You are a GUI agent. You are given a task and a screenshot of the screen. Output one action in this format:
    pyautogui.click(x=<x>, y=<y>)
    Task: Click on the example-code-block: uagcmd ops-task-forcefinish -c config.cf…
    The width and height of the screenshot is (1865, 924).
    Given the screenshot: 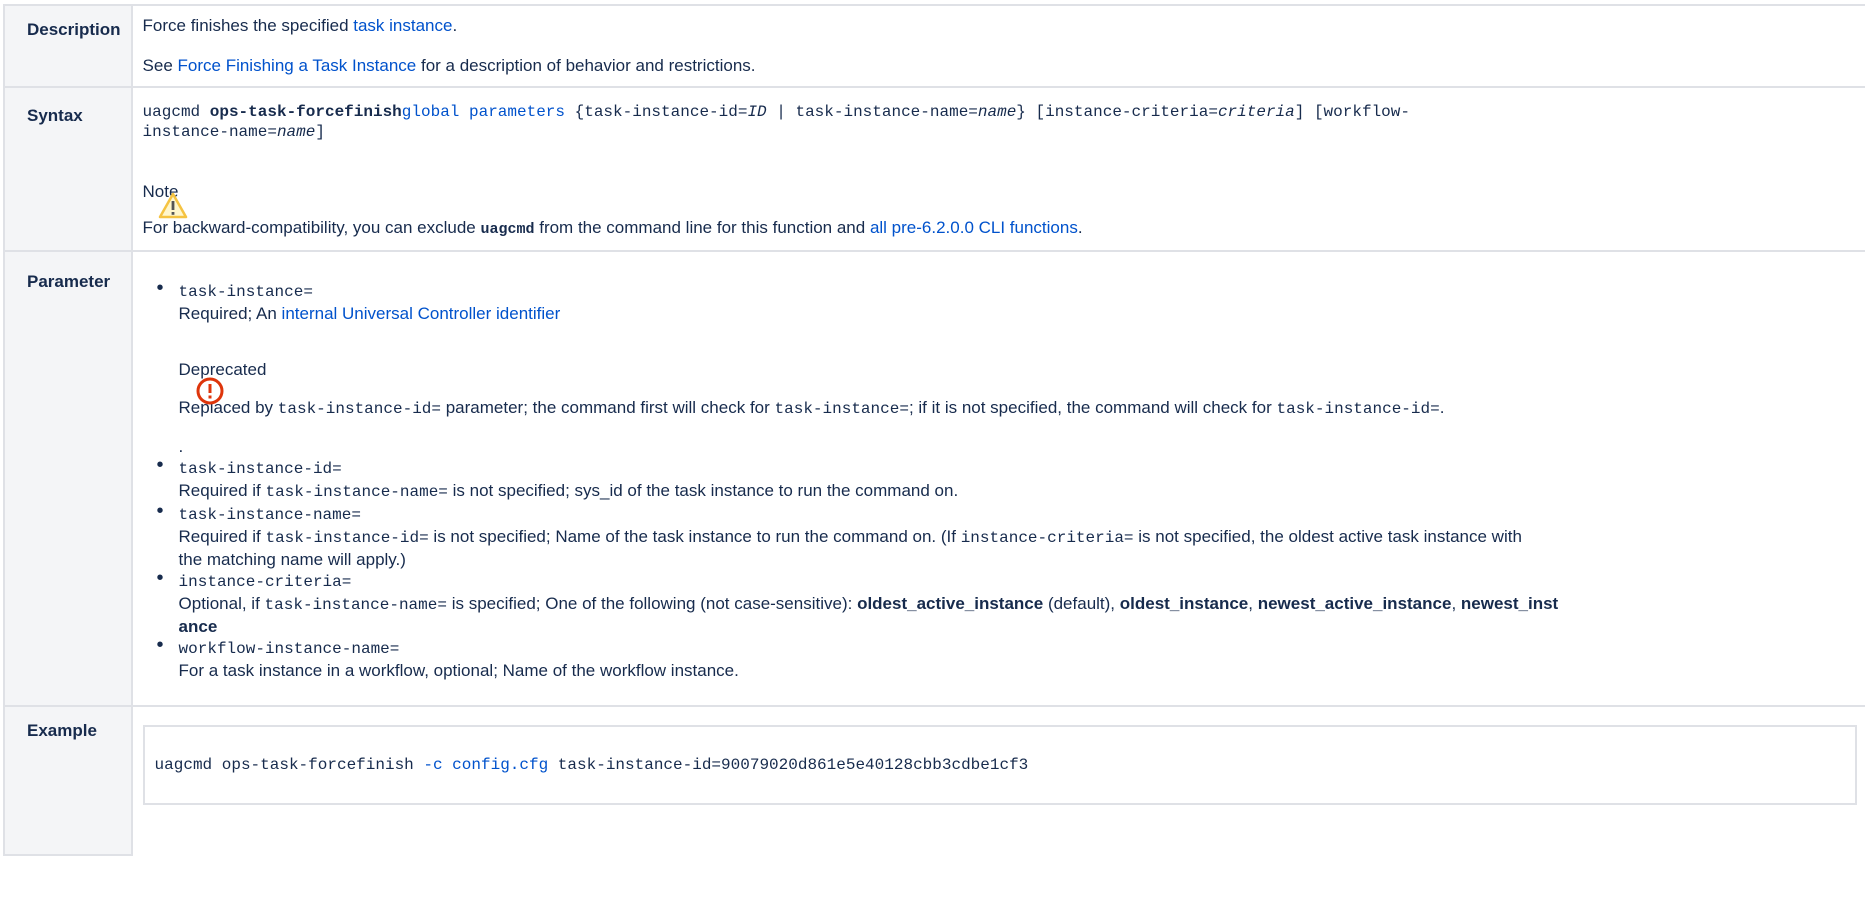 What is the action you would take?
    pyautogui.click(x=999, y=765)
    